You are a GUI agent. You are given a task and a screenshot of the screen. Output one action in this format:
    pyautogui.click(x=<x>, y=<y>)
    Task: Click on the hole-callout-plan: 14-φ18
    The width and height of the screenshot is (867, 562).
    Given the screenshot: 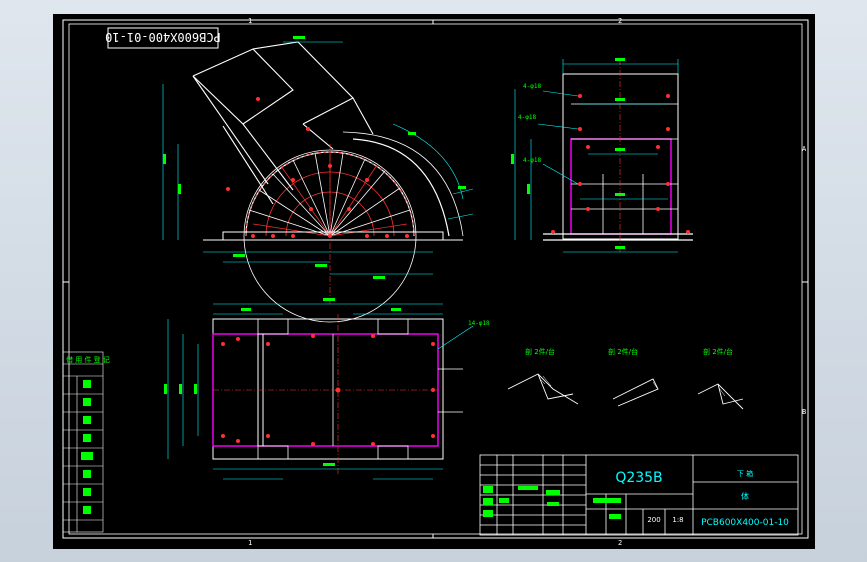 What is the action you would take?
    pyautogui.click(x=479, y=323)
    